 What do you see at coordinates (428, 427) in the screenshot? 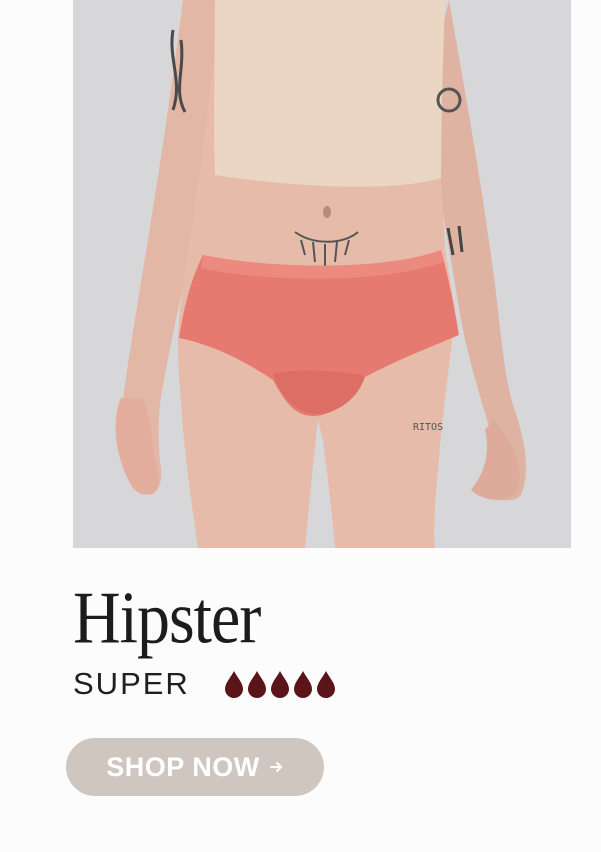
I see `svg-text: RITOS` at bounding box center [428, 427].